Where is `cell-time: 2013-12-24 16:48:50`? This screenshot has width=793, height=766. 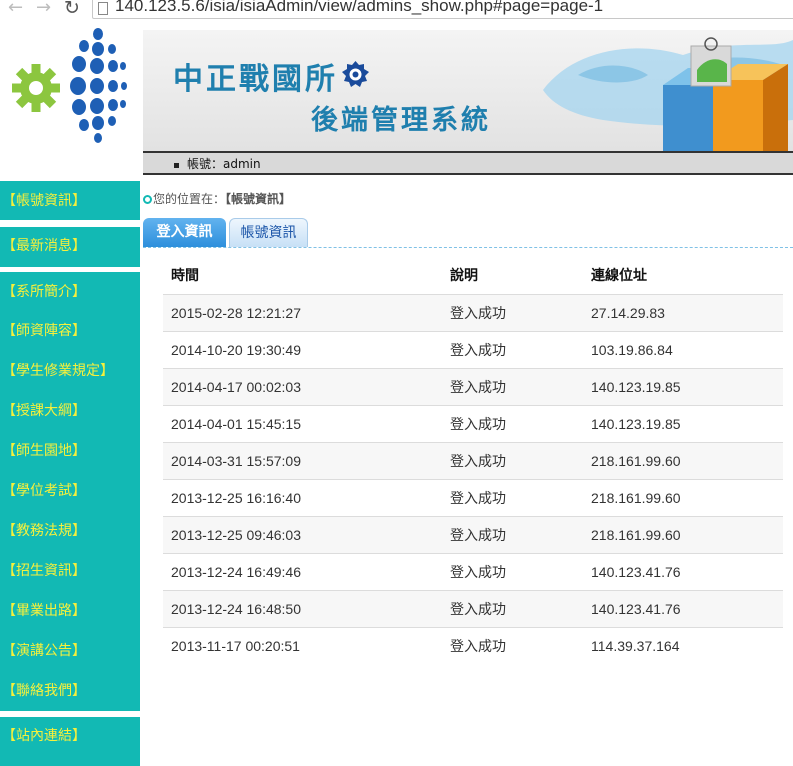
cell-time: 2013-12-24 16:48:50 is located at coordinates (302, 609).